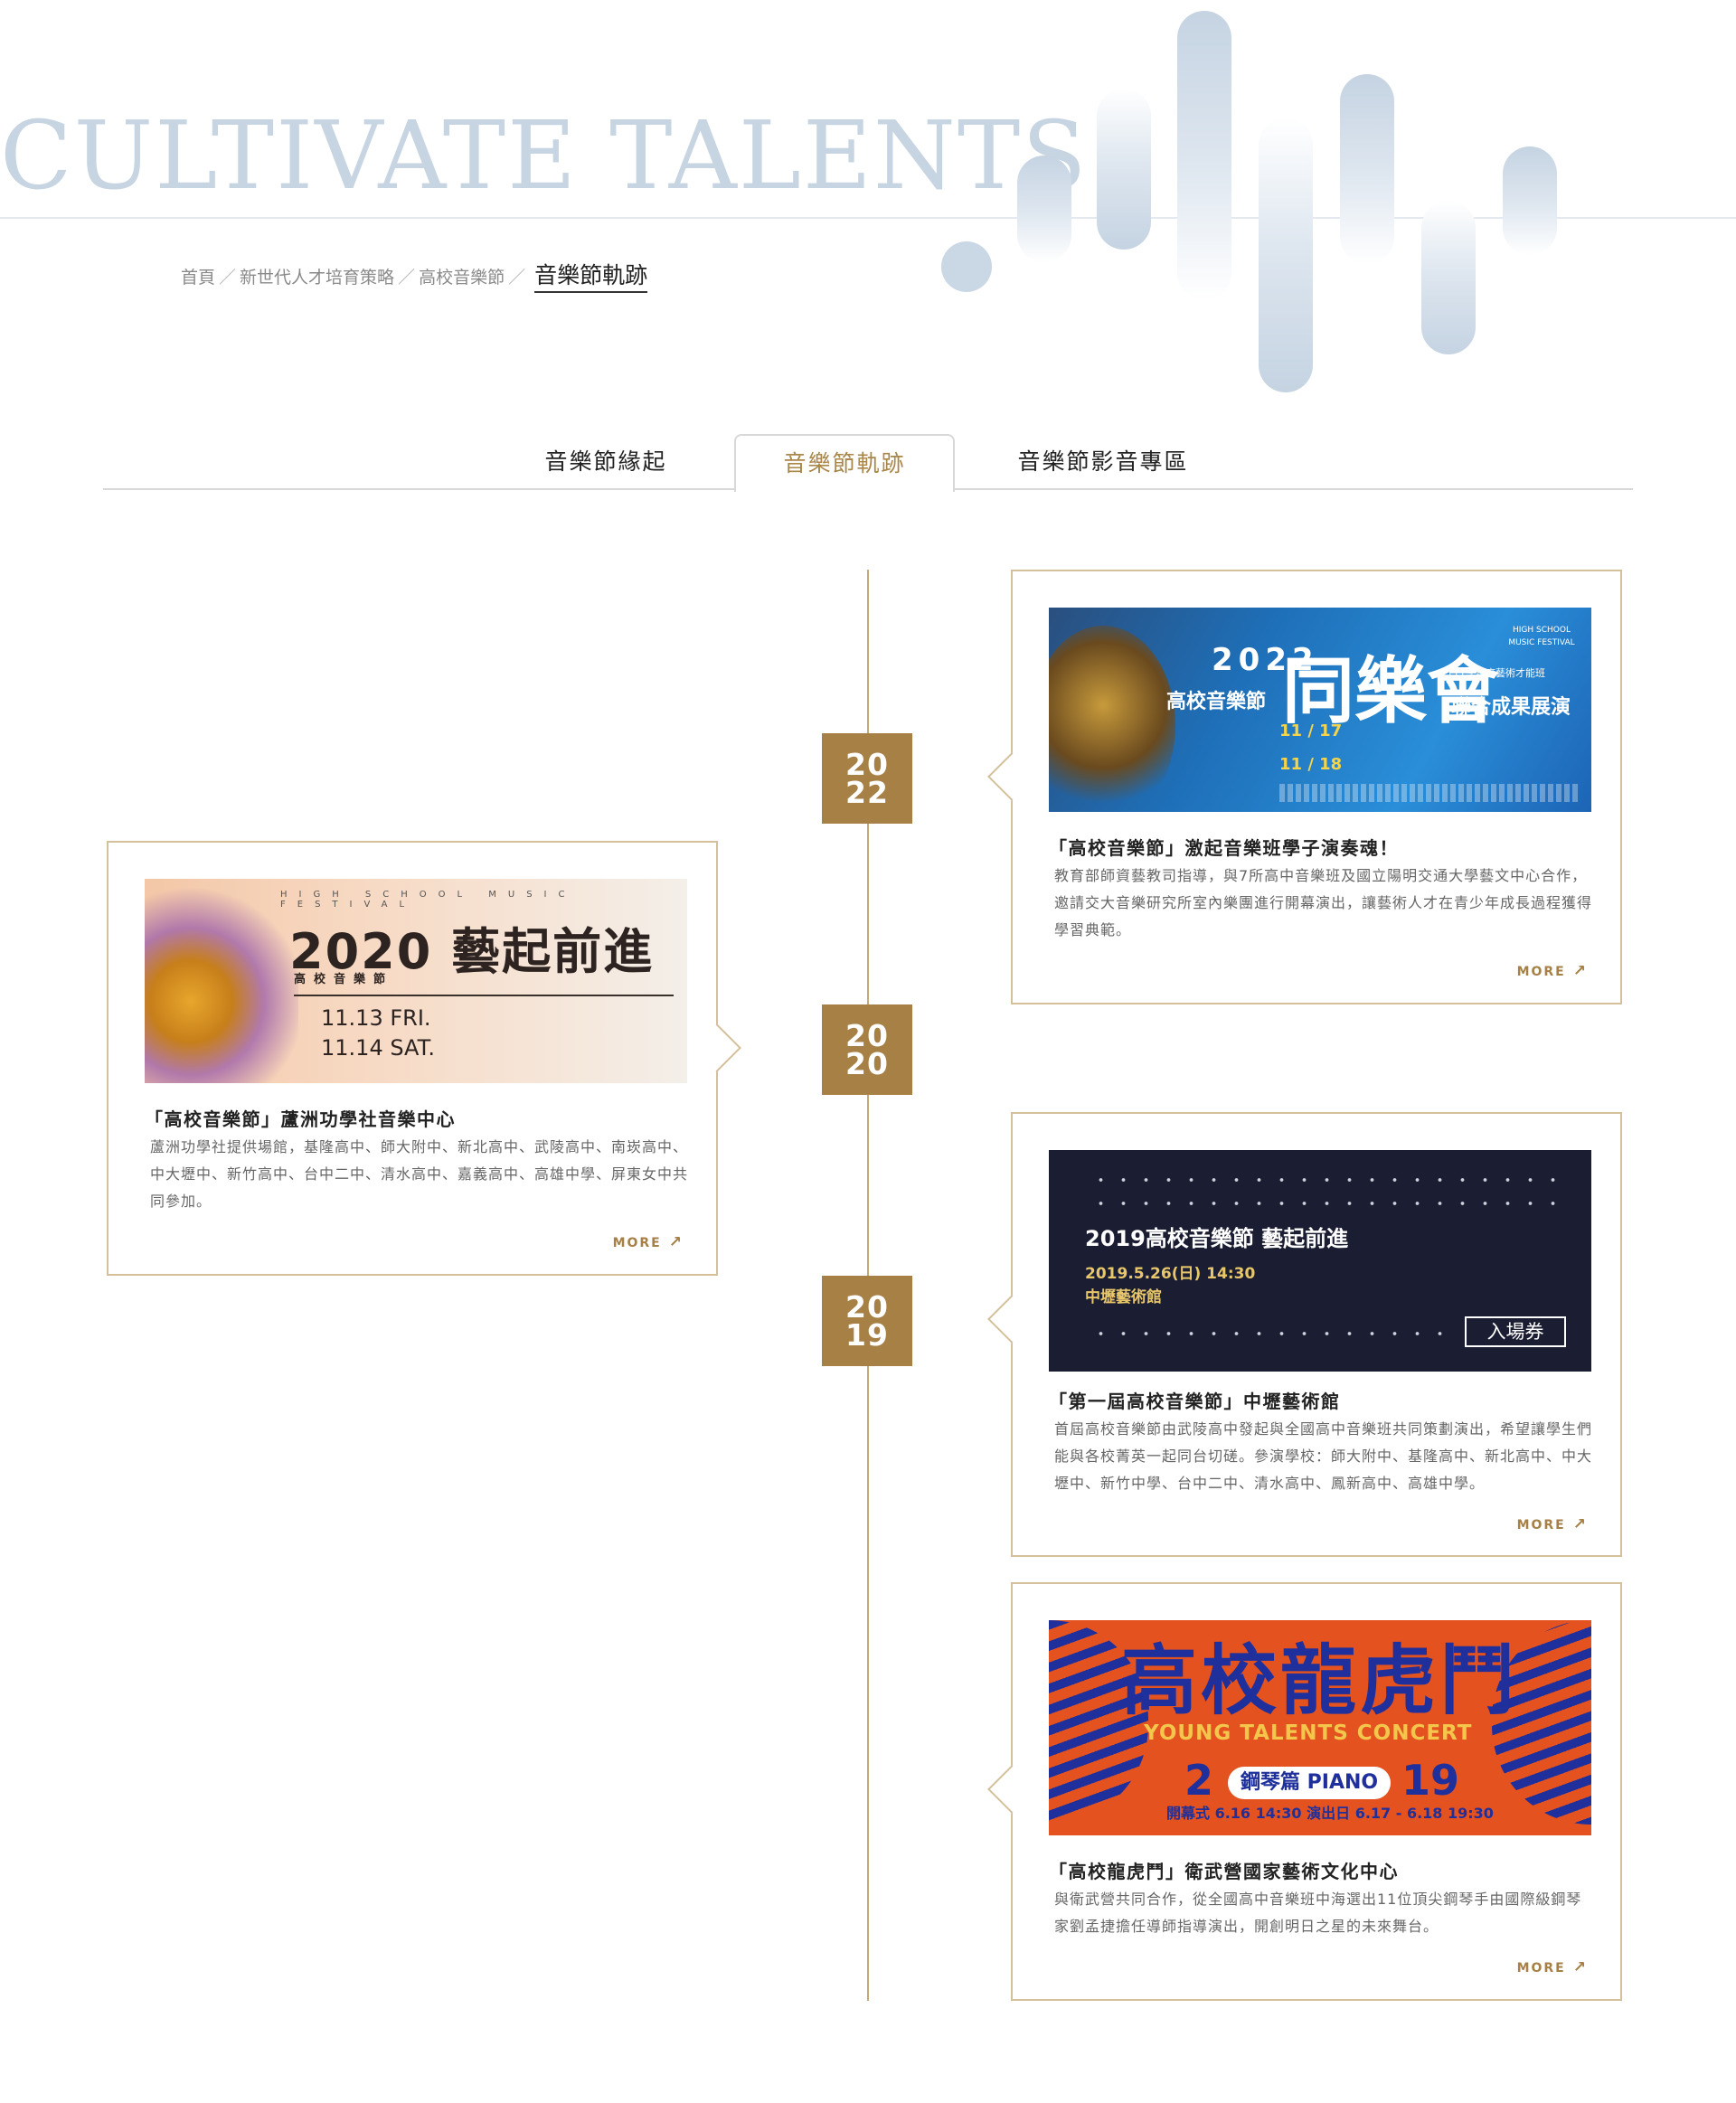  I want to click on saxophone-illustration, so click(1112, 719).